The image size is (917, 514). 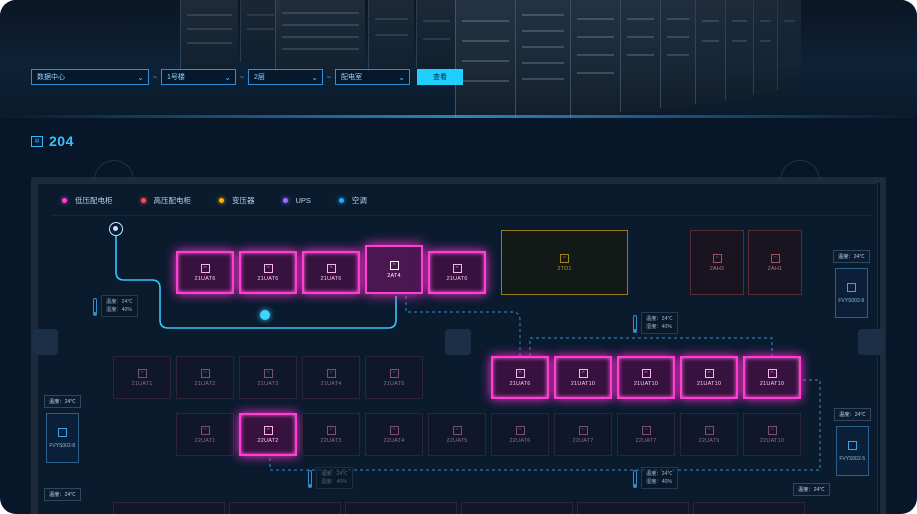 I want to click on cabinet-21UAT3: ▭ 21UAT3, so click(x=268, y=377).